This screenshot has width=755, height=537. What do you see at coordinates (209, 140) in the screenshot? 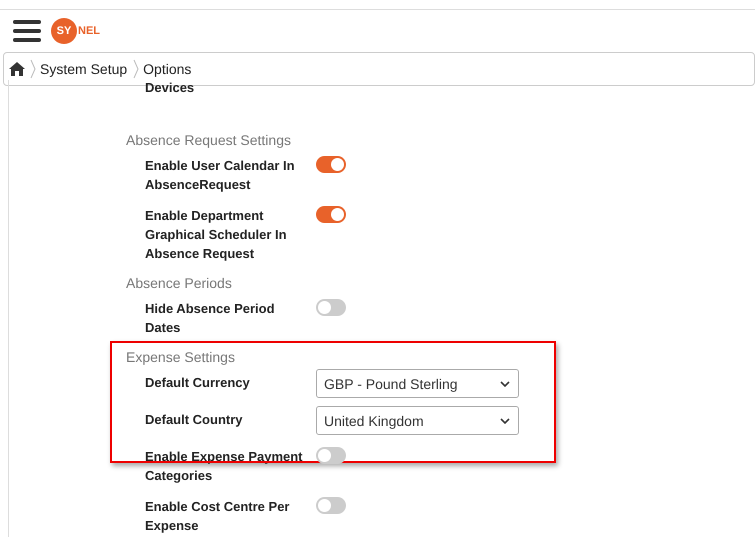
I see `section-title: Absence Request Settings` at bounding box center [209, 140].